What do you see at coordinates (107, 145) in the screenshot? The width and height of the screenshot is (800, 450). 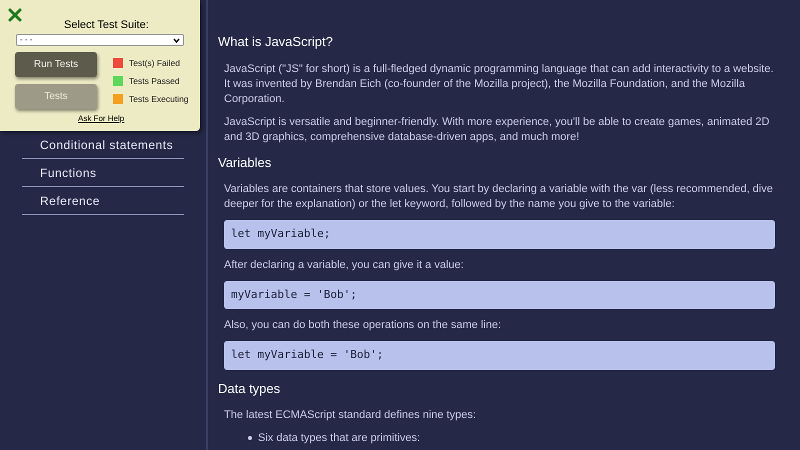 I see `sidebar-link: Conditional statements` at bounding box center [107, 145].